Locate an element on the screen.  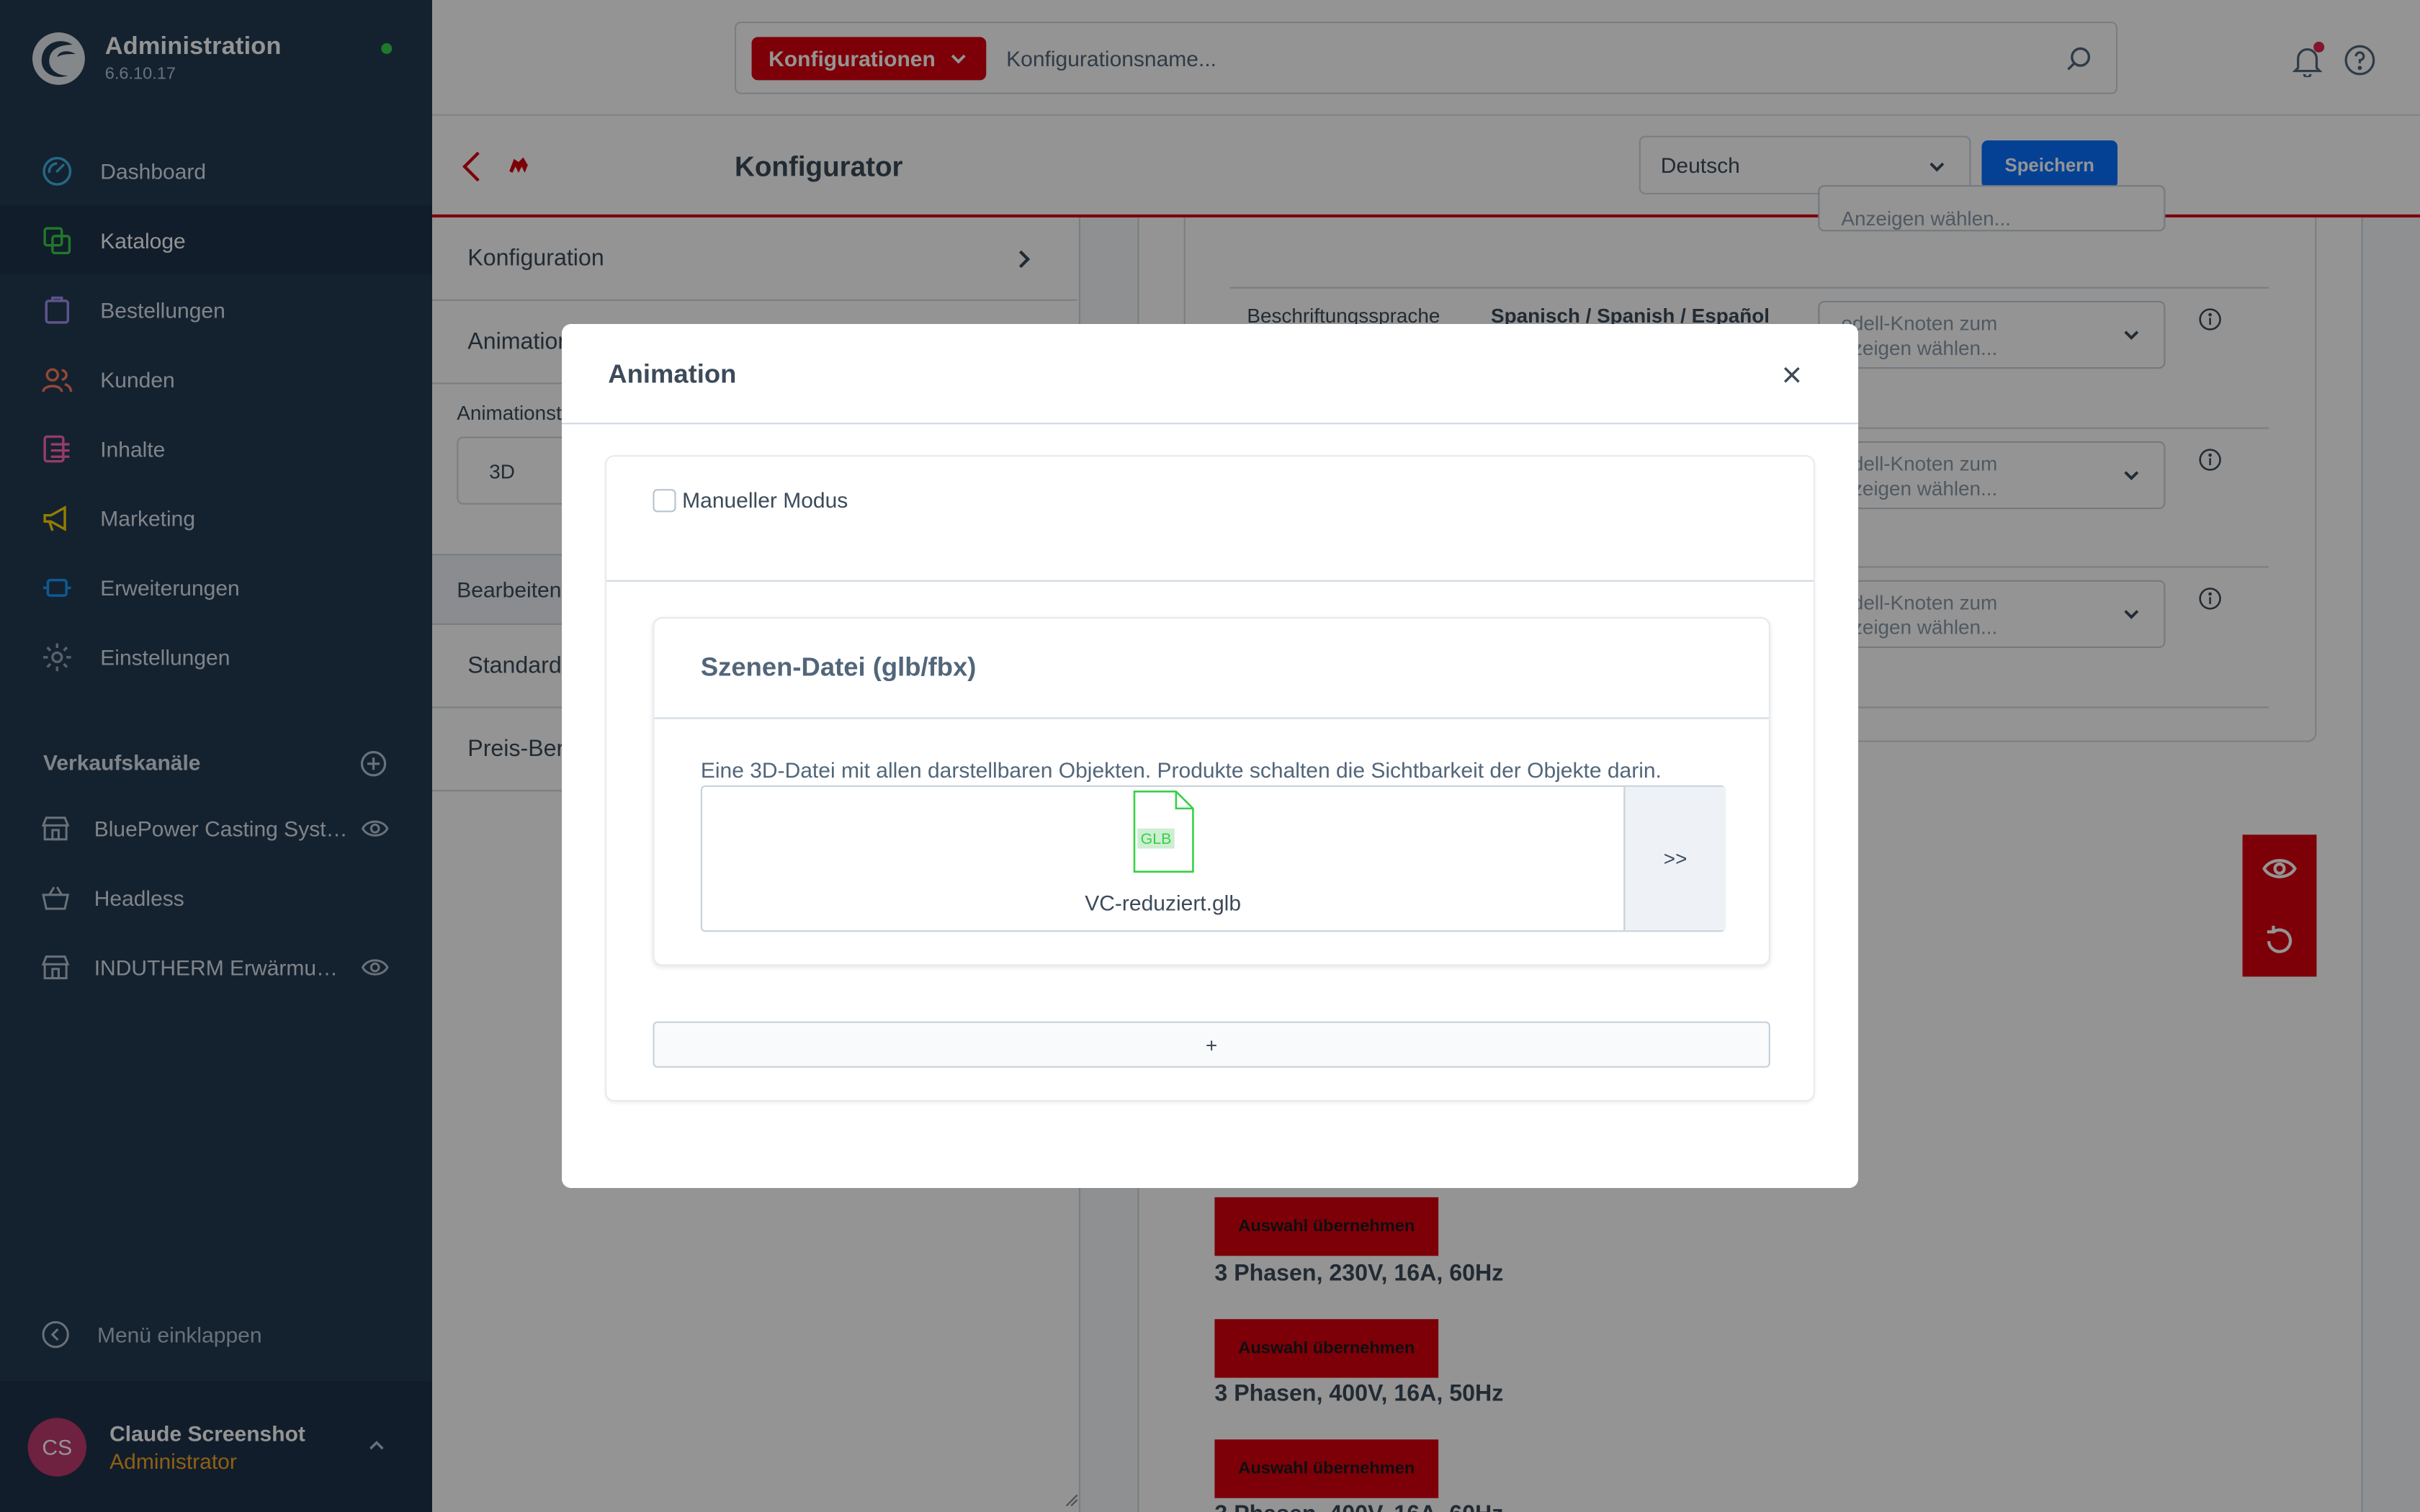
glb-file-icon: GLB is located at coordinates (1163, 831).